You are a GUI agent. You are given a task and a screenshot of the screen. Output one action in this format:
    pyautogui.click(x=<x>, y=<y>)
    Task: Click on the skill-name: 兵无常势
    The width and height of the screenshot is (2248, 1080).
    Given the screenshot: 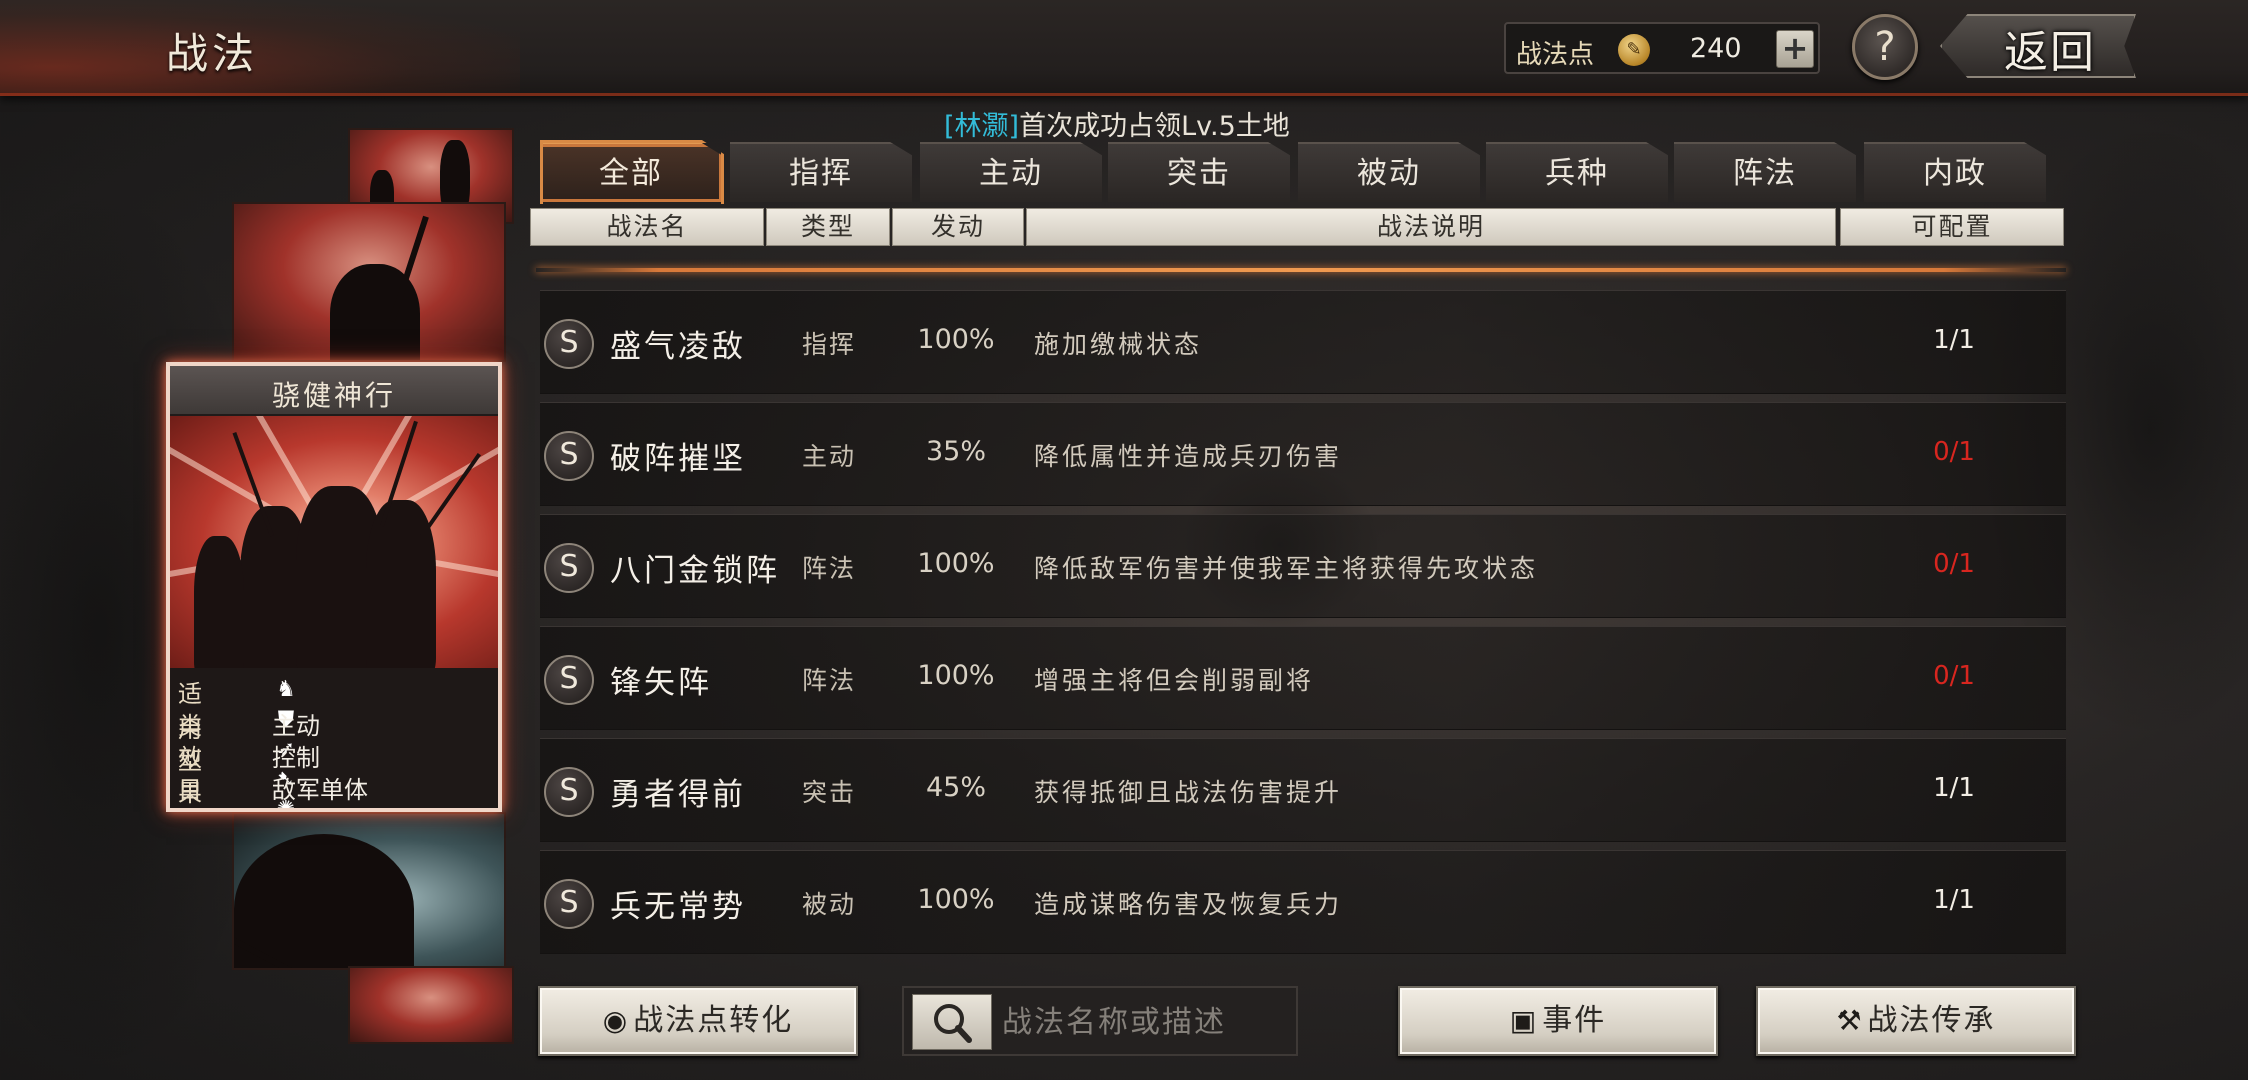 What is the action you would take?
    pyautogui.click(x=678, y=907)
    